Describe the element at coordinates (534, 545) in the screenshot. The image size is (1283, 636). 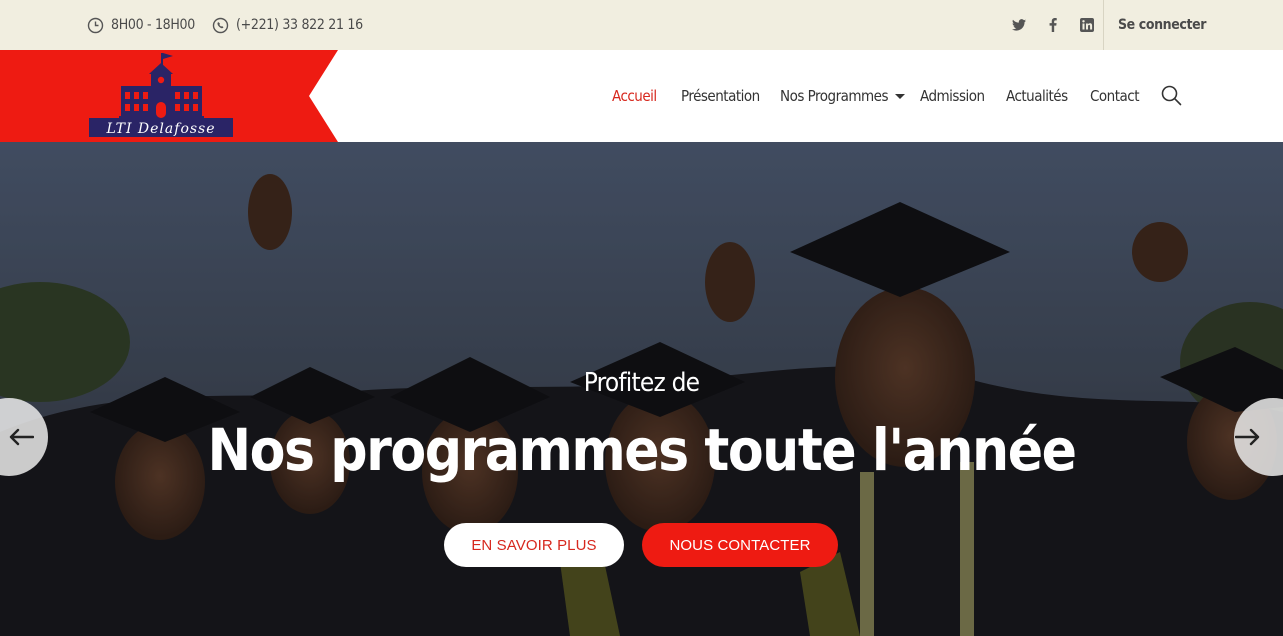
I see `learn-more-button: EN SAVOIR PLUS` at that location.